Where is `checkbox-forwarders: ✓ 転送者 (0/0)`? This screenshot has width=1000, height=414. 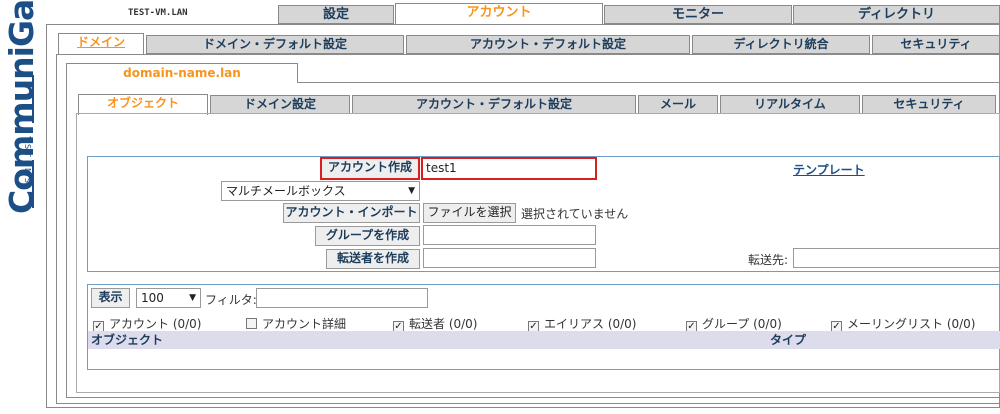
checkbox-forwarders: ✓ 転送者 (0/0) is located at coordinates (435, 323).